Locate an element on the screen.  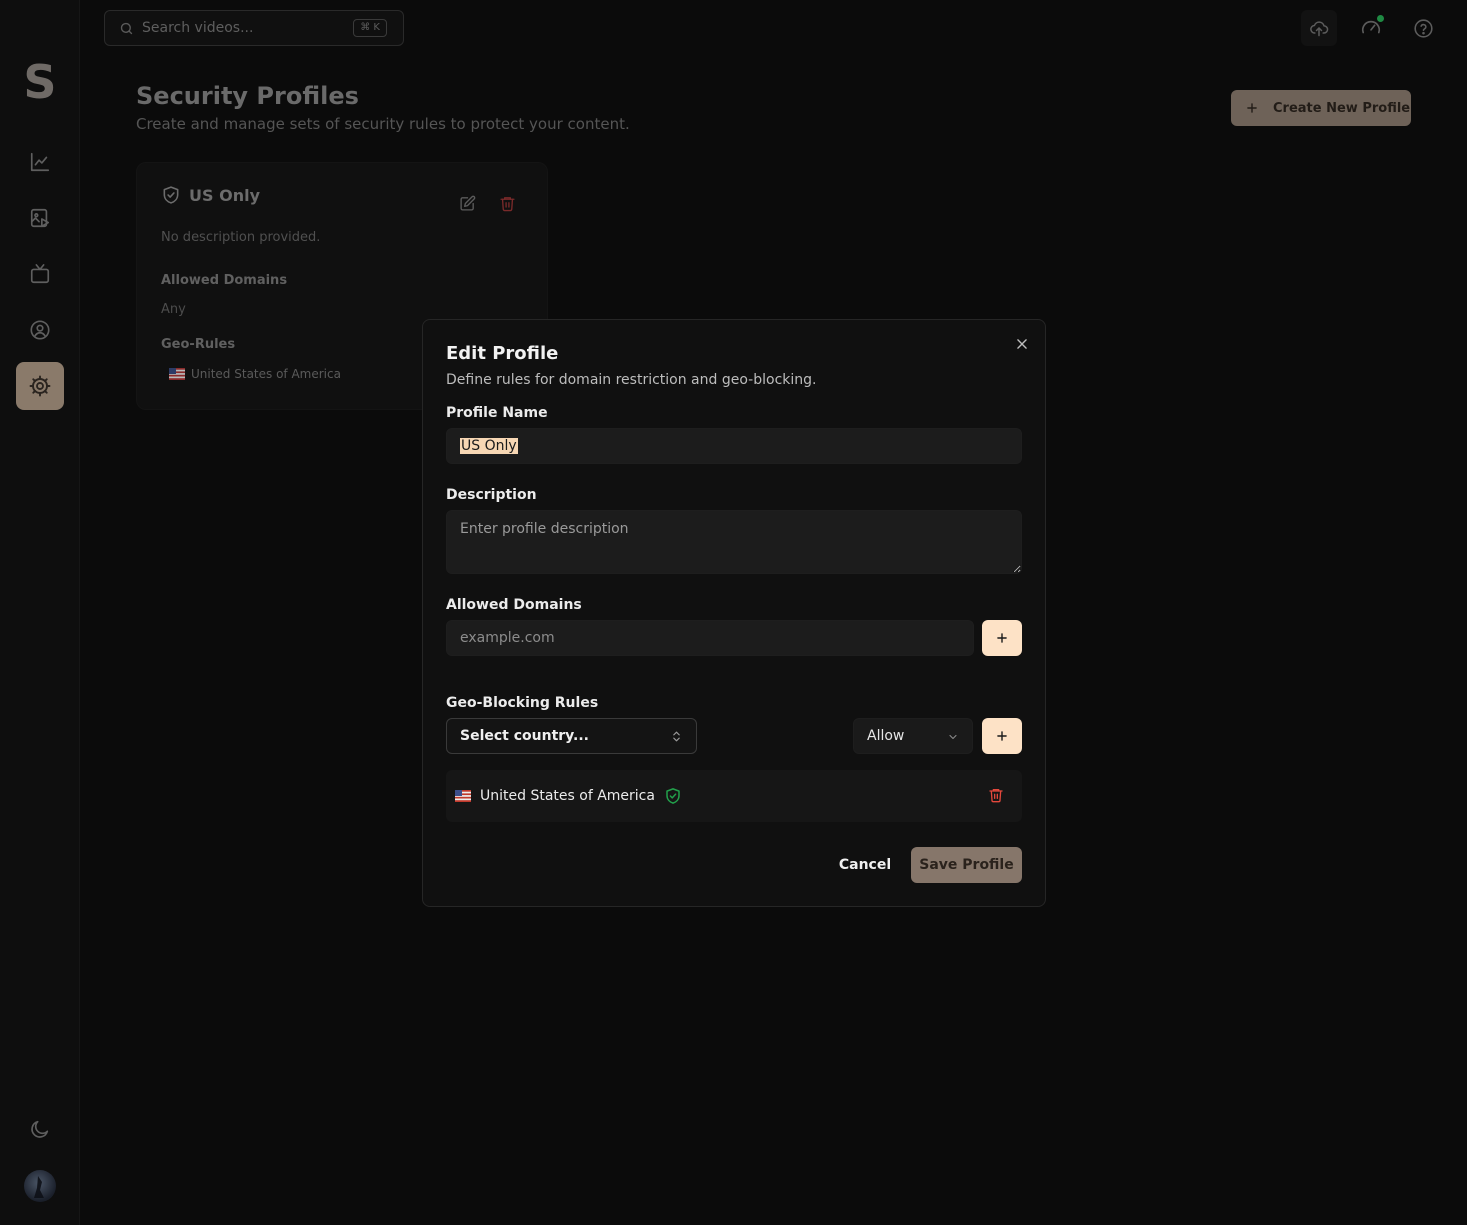
allowed-domains-field-label: Allowed Domains is located at coordinates (514, 605).